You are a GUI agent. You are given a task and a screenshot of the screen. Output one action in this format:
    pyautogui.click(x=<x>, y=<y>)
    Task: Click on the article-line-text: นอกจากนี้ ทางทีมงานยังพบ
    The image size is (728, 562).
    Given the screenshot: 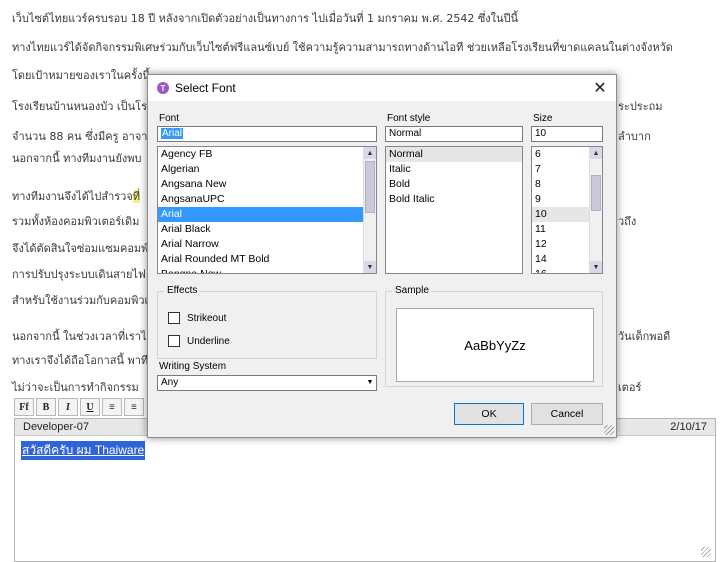 What is the action you would take?
    pyautogui.click(x=77, y=158)
    